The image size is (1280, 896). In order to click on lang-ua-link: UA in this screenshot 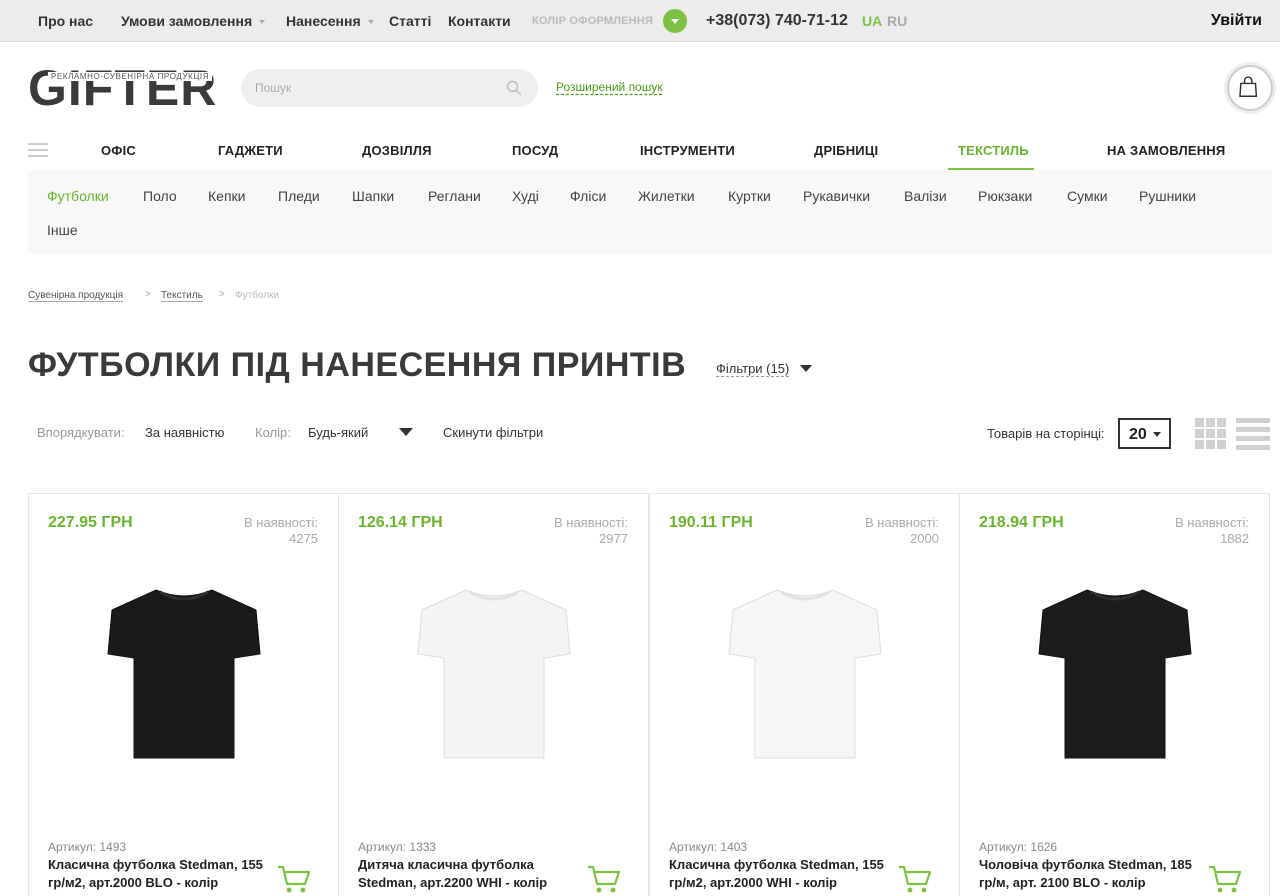, I will do `click(872, 21)`.